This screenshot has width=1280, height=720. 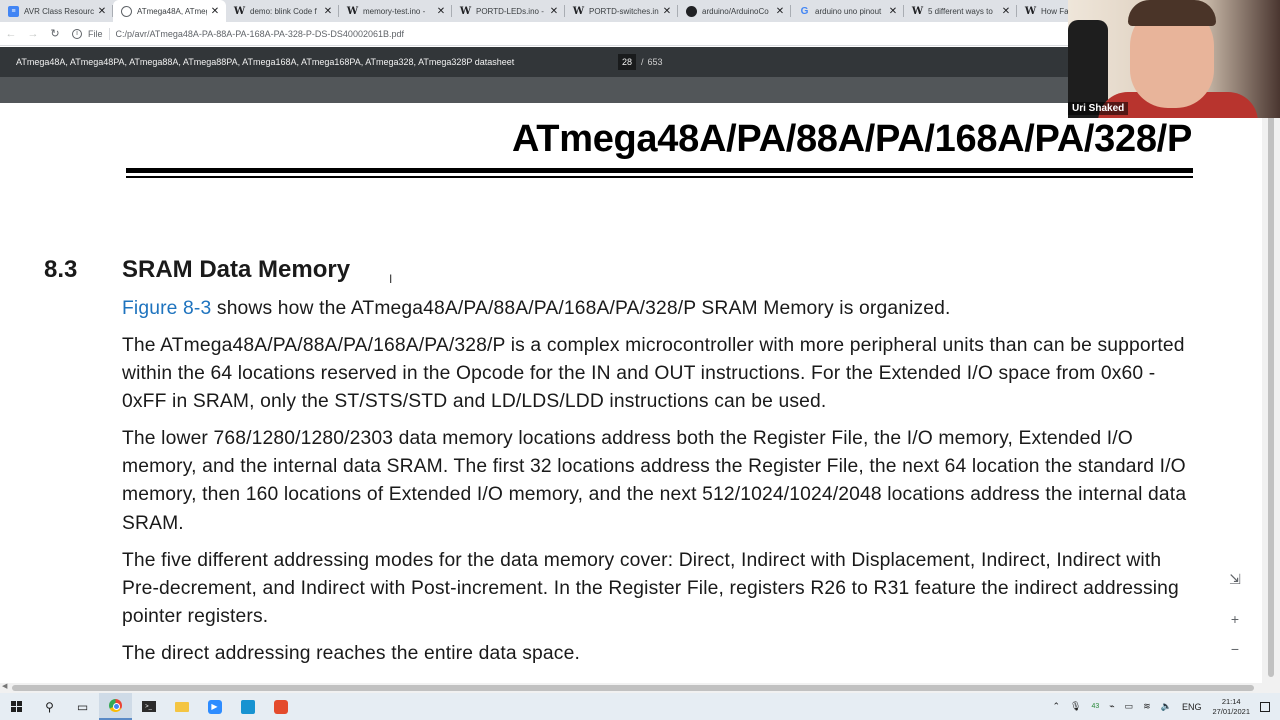 I want to click on tab-portd-leds: W PORTD-LEDs.ino - ✕, so click(x=508, y=11).